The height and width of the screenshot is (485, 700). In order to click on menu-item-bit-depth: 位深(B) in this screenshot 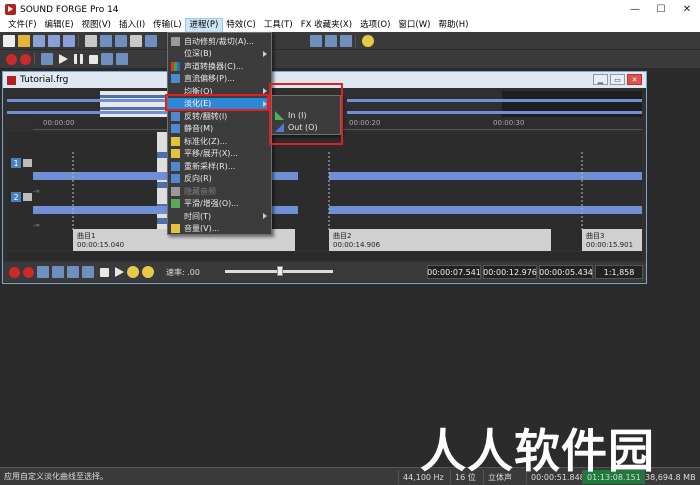, I will do `click(219, 54)`.